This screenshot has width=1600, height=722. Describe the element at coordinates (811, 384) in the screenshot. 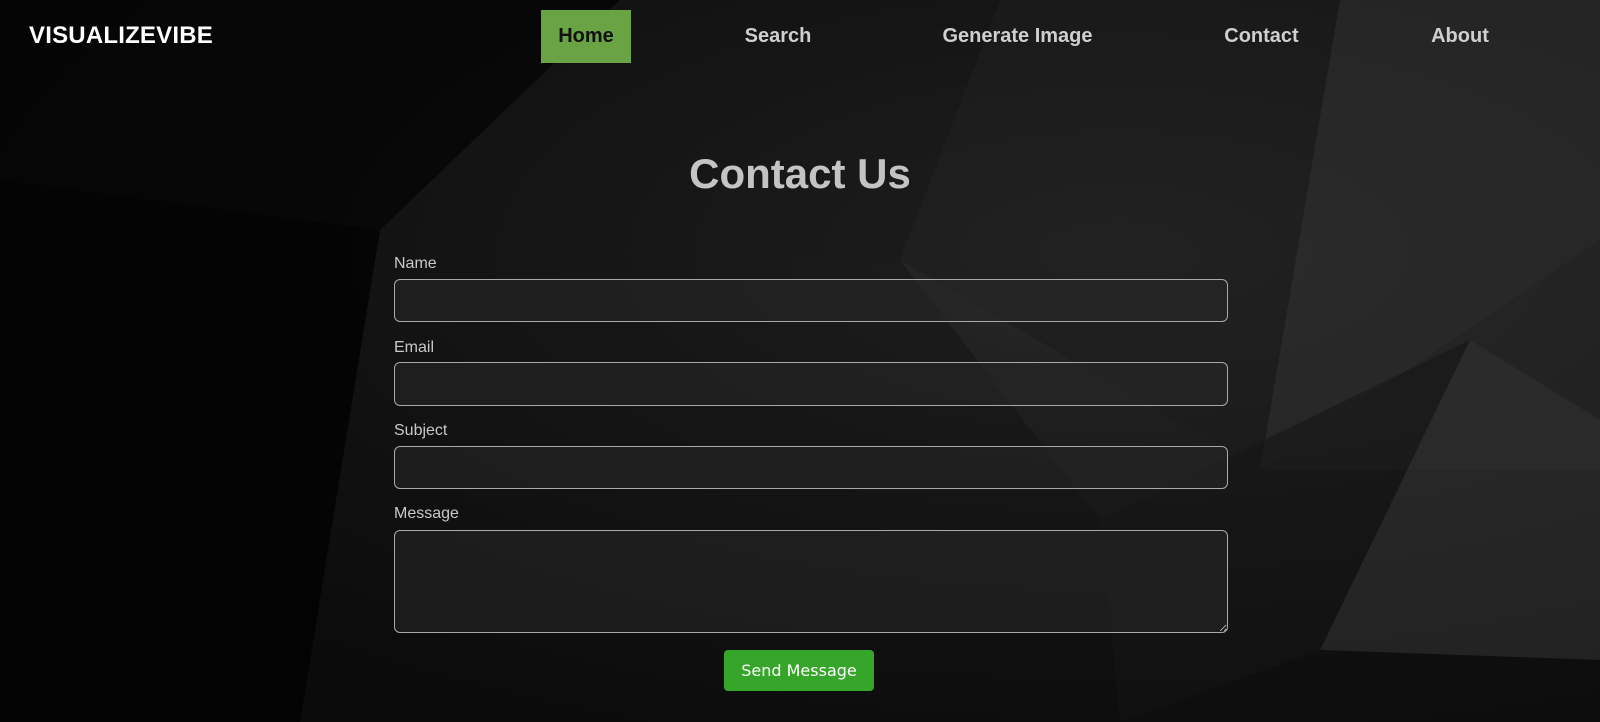

I see `email-input` at that location.